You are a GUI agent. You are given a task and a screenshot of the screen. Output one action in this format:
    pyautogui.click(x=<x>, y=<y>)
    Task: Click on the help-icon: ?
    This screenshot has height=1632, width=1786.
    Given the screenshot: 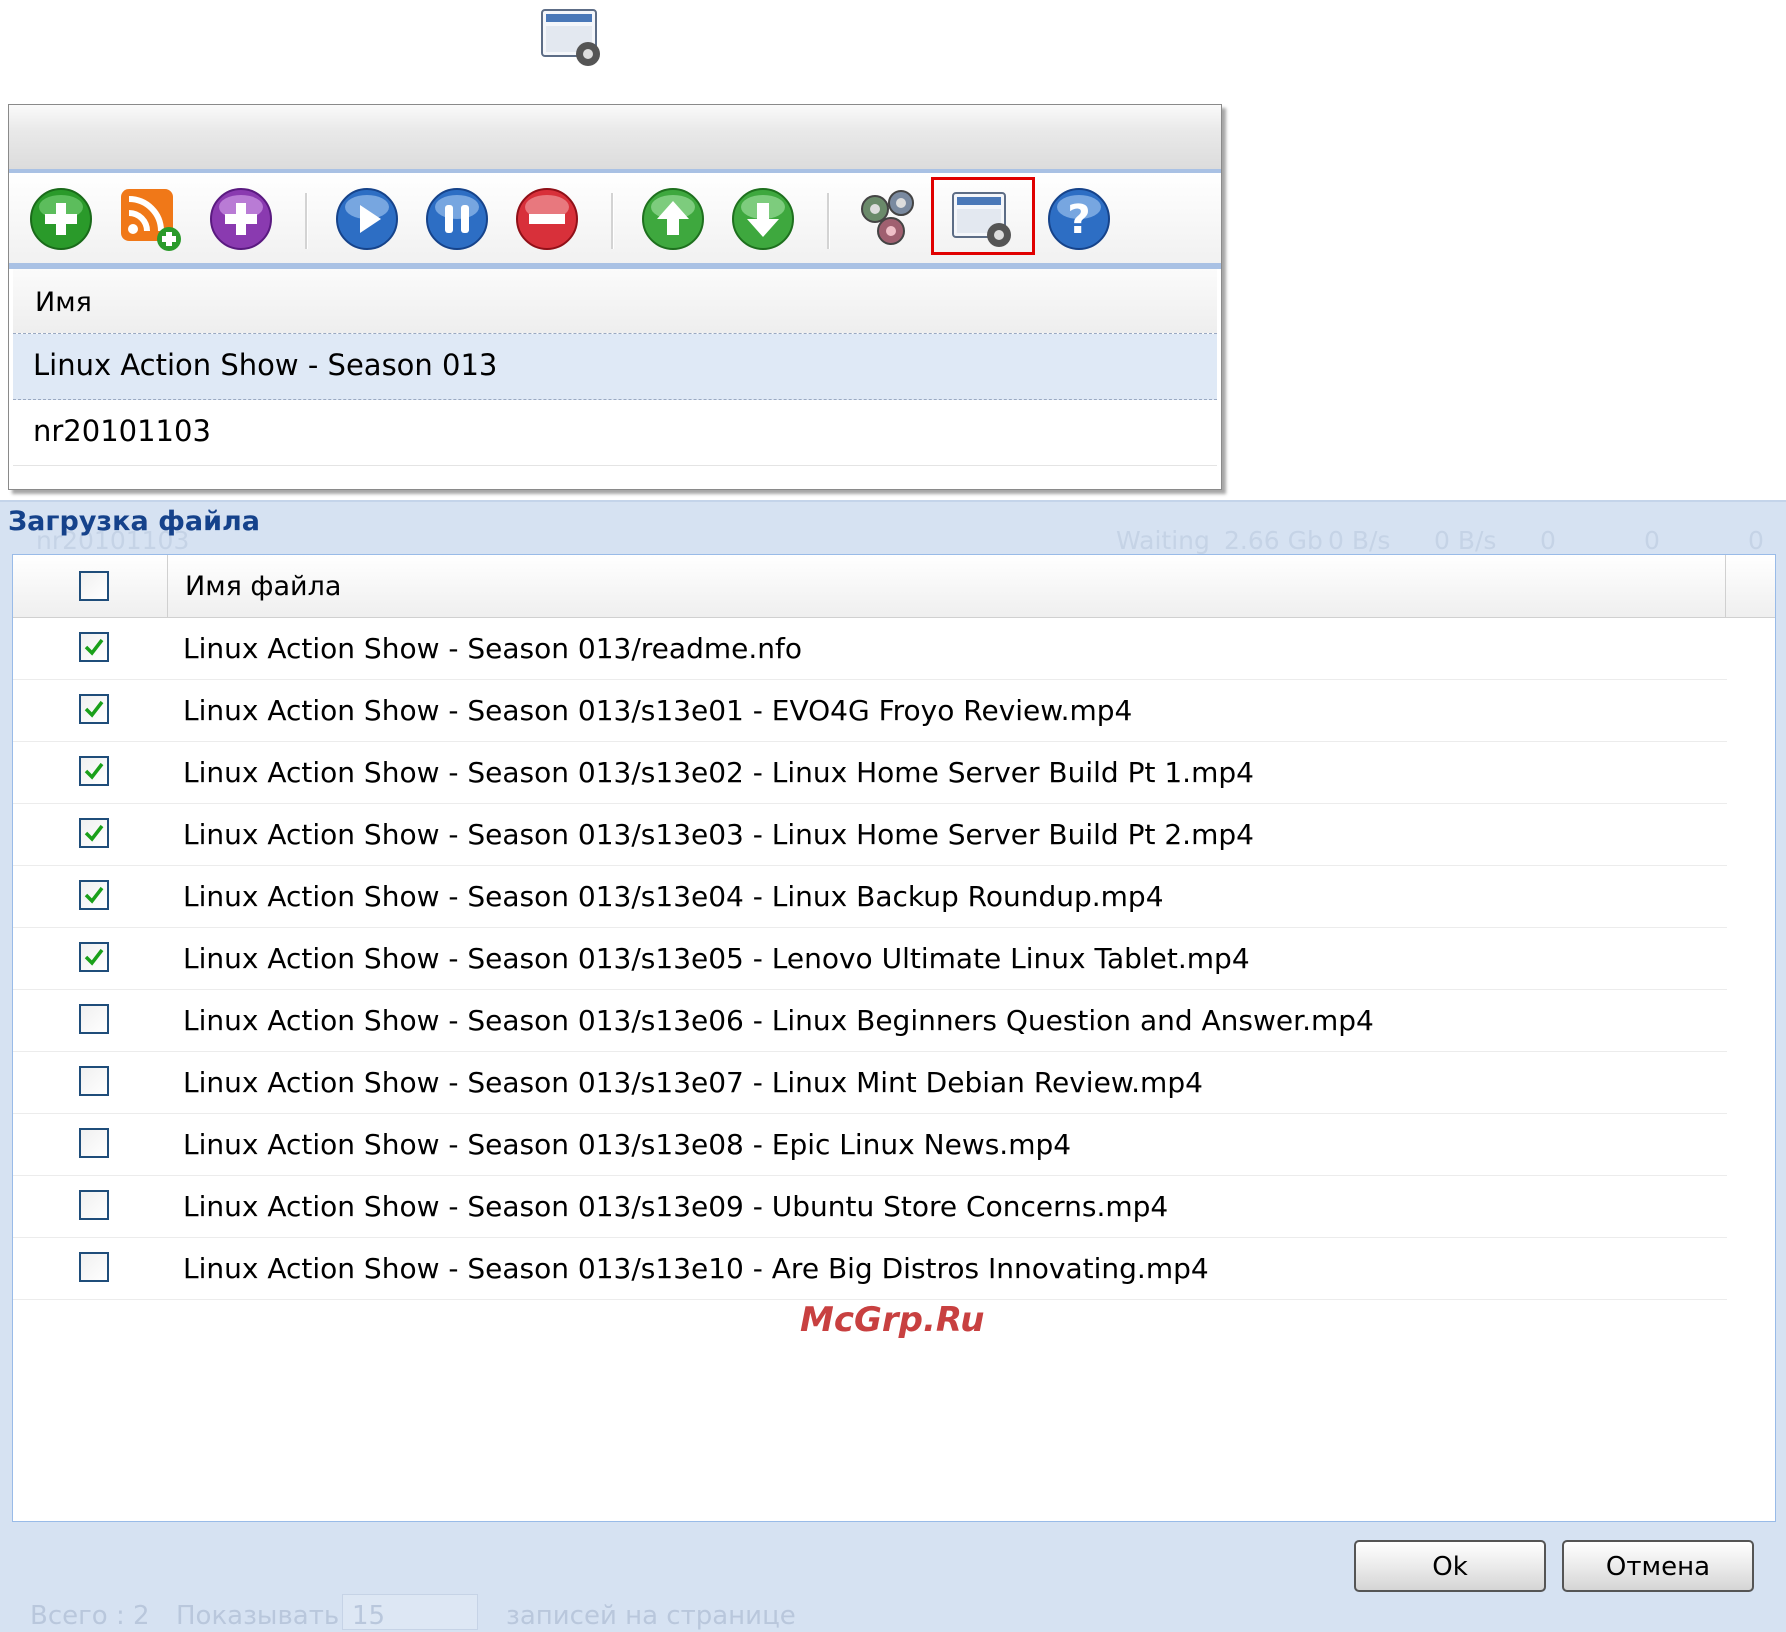 What is the action you would take?
    pyautogui.click(x=1079, y=219)
    